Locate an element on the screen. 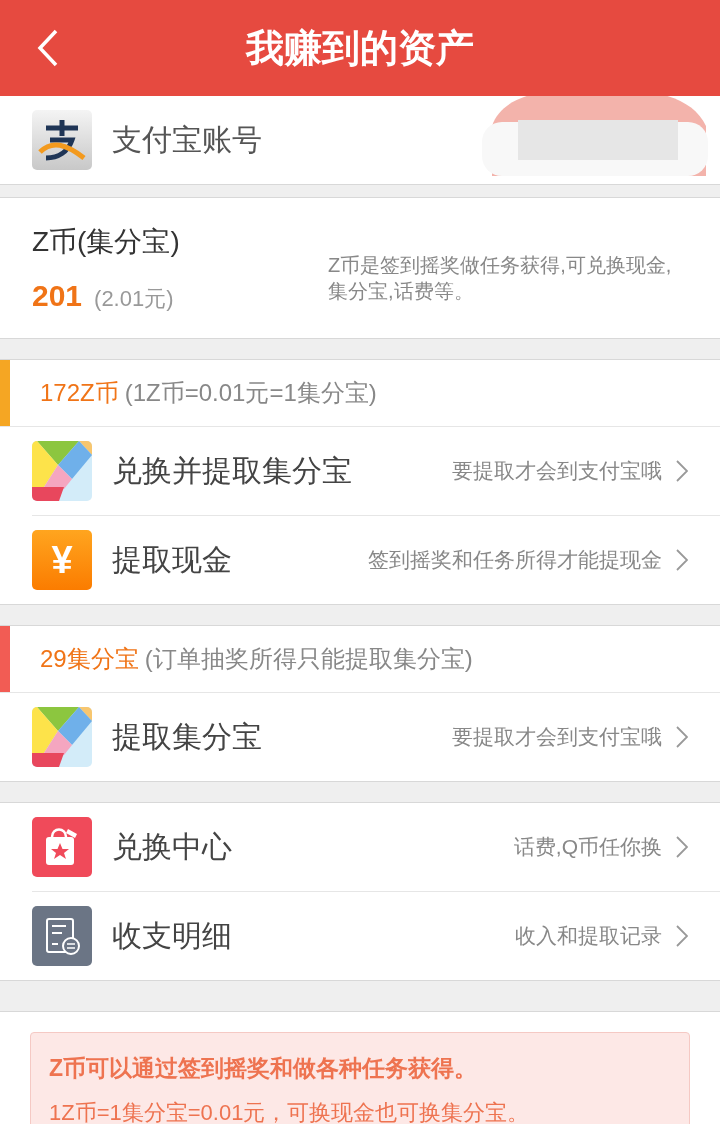 The image size is (720, 1124). item-hint: 收入和提取记录 is located at coordinates (588, 936).